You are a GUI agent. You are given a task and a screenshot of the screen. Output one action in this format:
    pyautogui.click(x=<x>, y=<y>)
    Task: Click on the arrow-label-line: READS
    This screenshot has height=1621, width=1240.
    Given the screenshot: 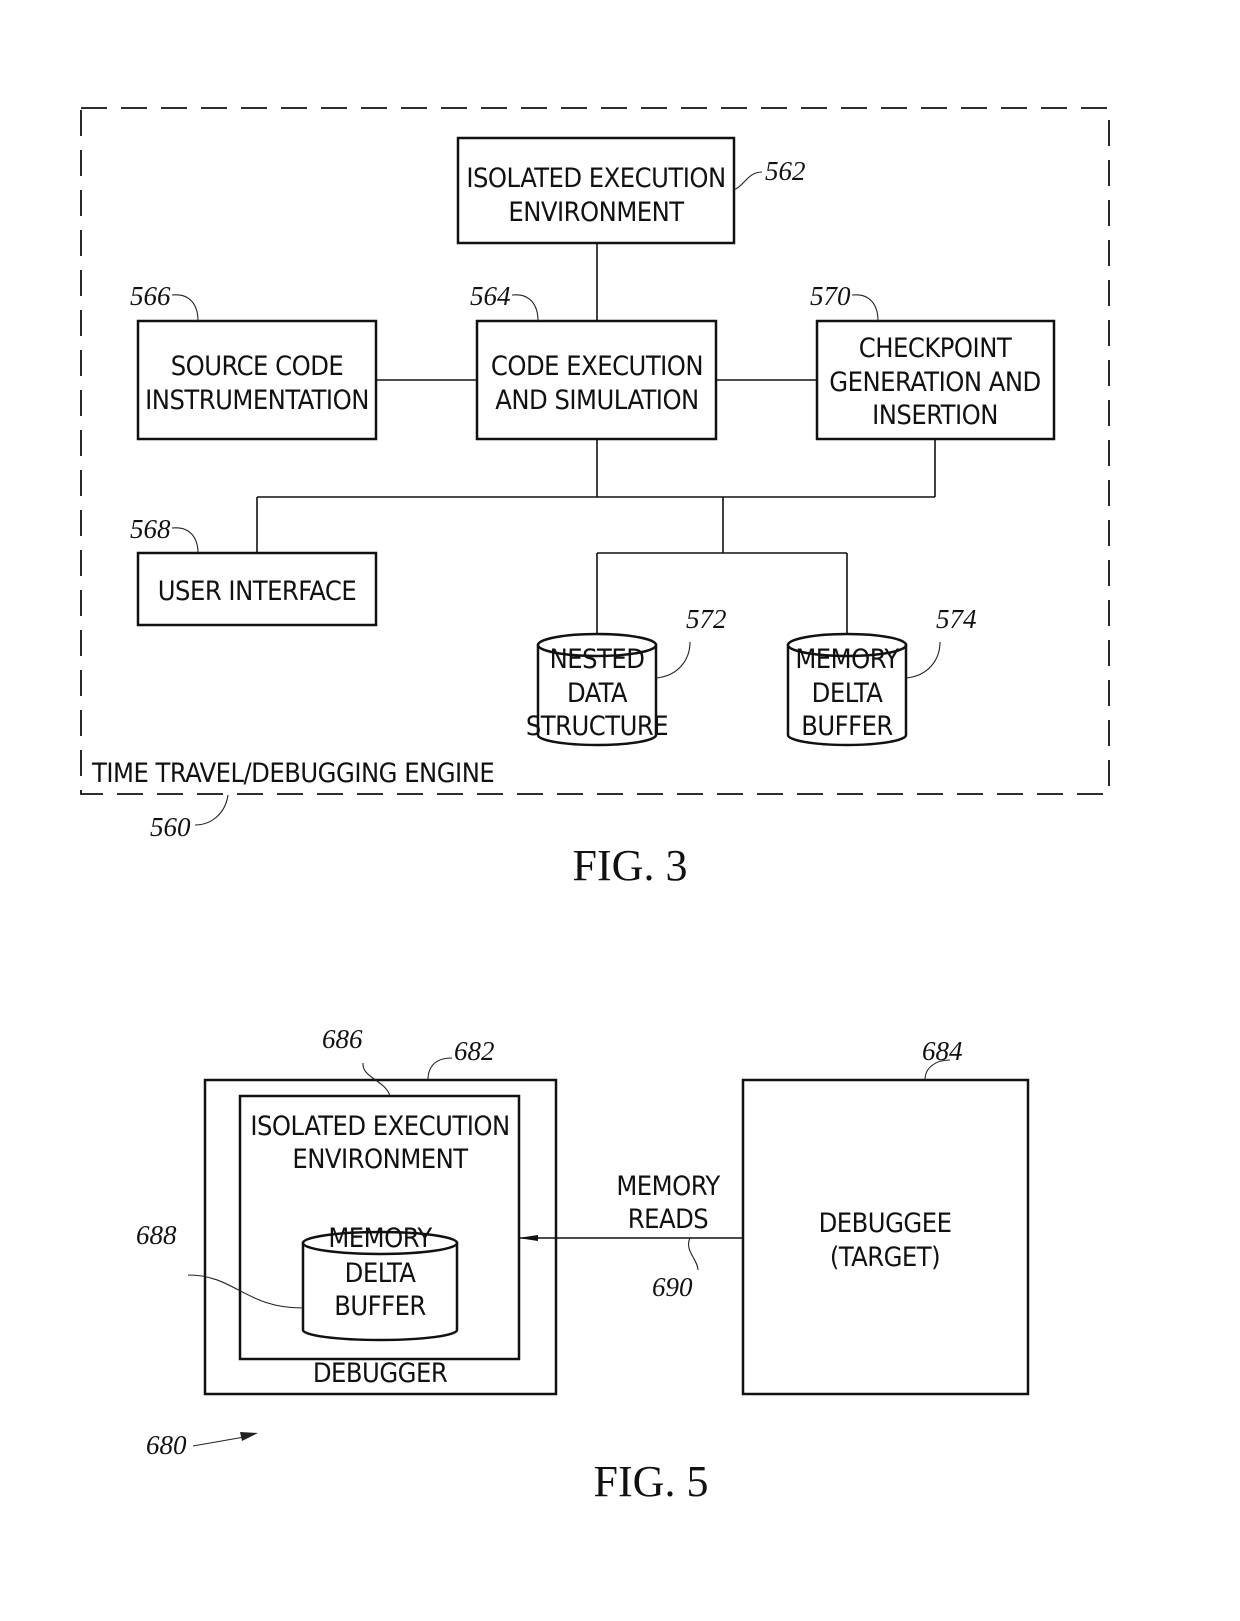 What is the action you would take?
    pyautogui.click(x=668, y=1219)
    